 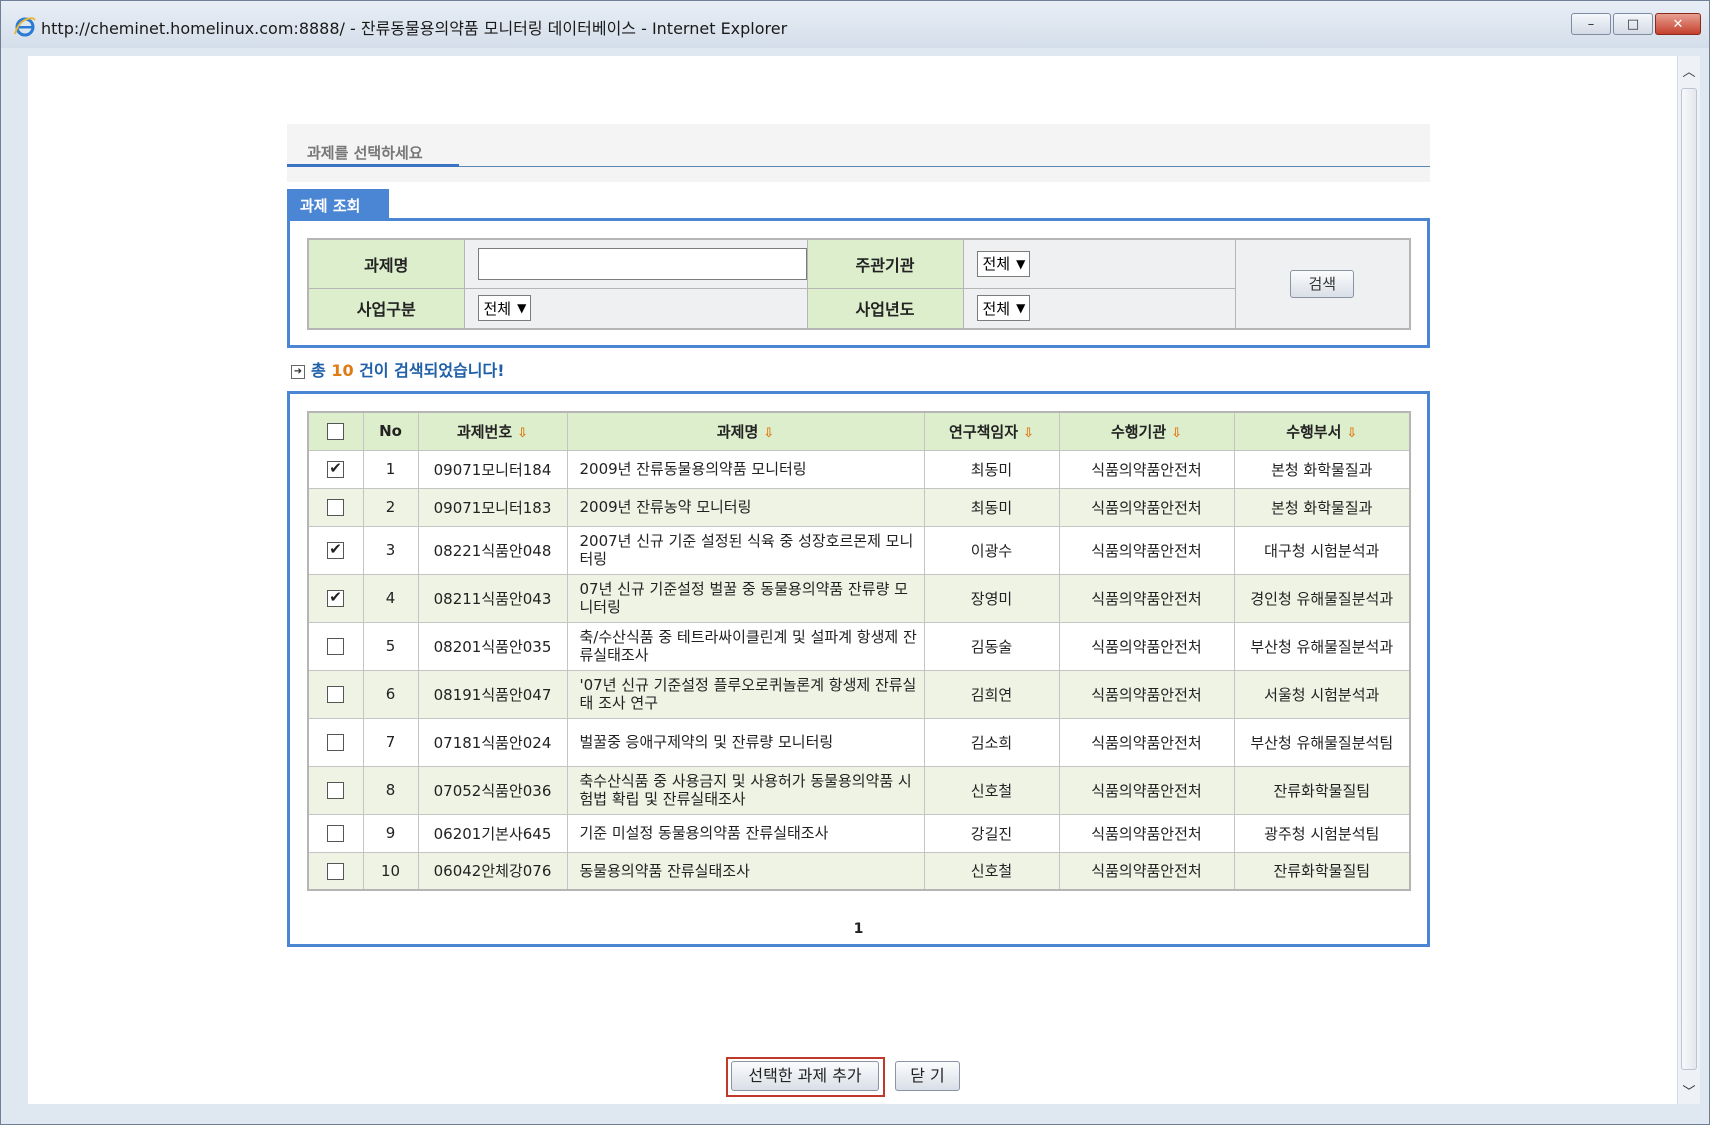 I want to click on header-code: 과제번호 ⇩, so click(x=492, y=431).